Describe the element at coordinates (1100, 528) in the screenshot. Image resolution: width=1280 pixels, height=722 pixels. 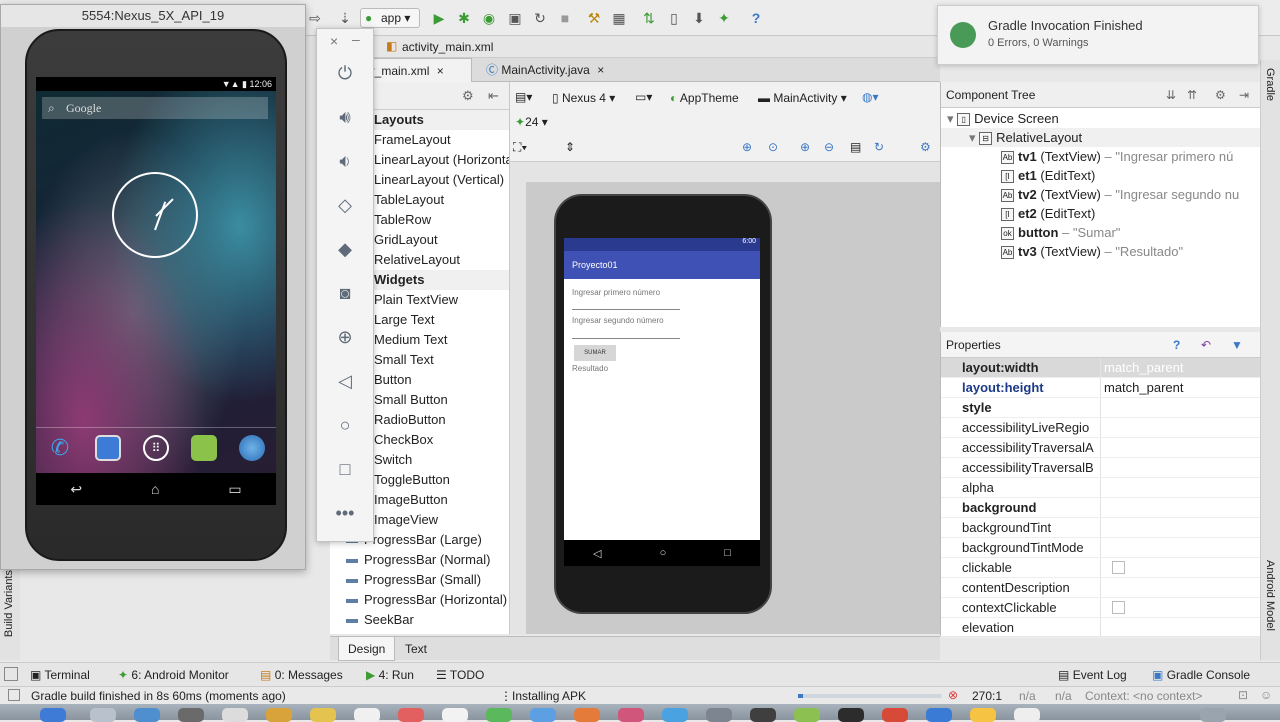
I see `property-row: backgroundTint` at that location.